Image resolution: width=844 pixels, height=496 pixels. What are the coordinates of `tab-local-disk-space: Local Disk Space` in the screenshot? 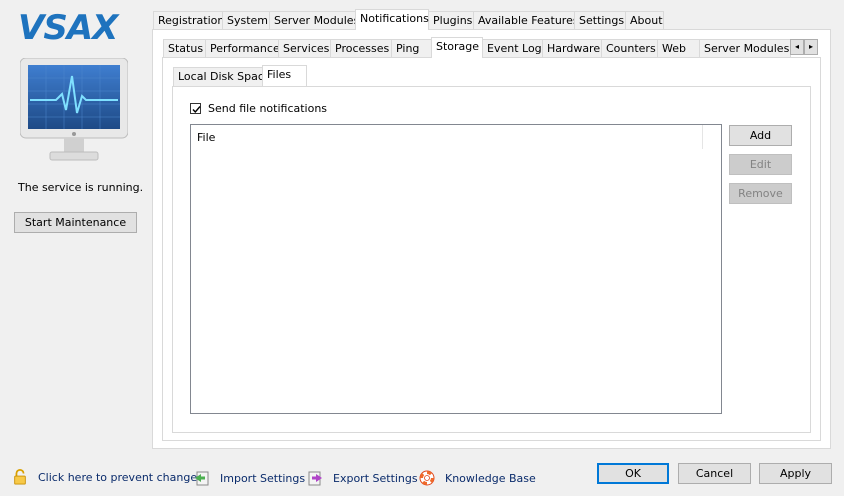 It's located at (222, 76).